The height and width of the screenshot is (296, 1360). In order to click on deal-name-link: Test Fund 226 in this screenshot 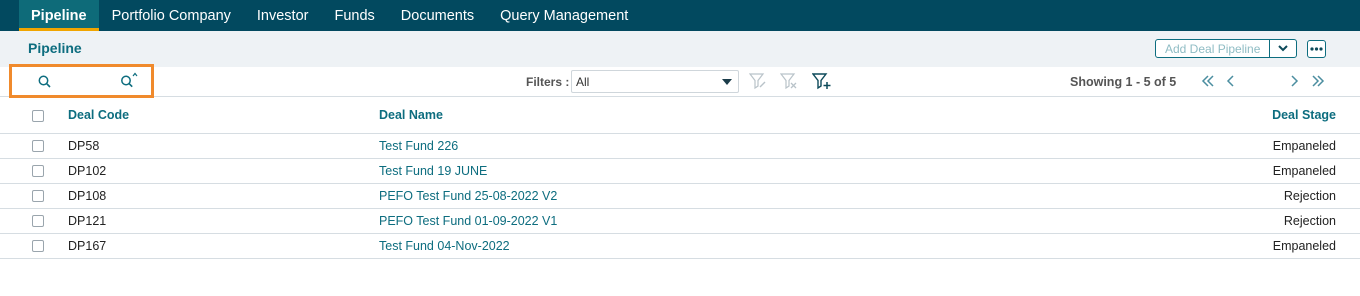, I will do `click(418, 146)`.